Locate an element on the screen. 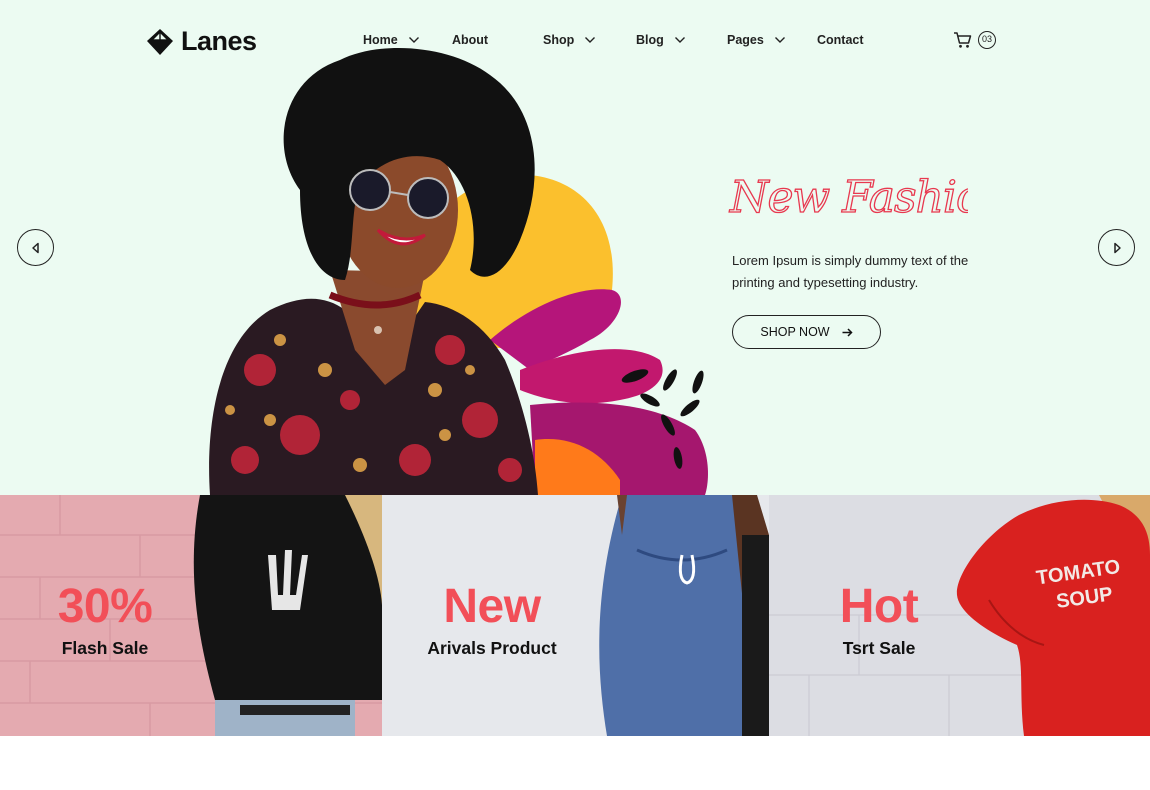 The width and height of the screenshot is (1150, 790). promo-headline: 30% is located at coordinates (105, 606).